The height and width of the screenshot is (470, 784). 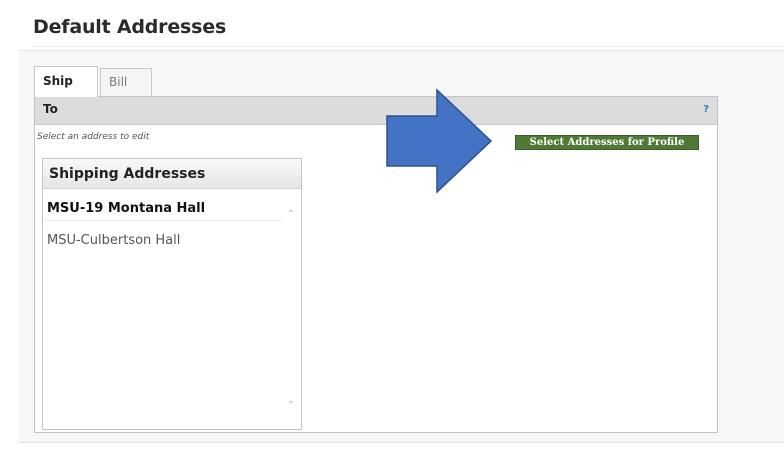 What do you see at coordinates (126, 91) in the screenshot?
I see `tab-bill-to: Bill To` at bounding box center [126, 91].